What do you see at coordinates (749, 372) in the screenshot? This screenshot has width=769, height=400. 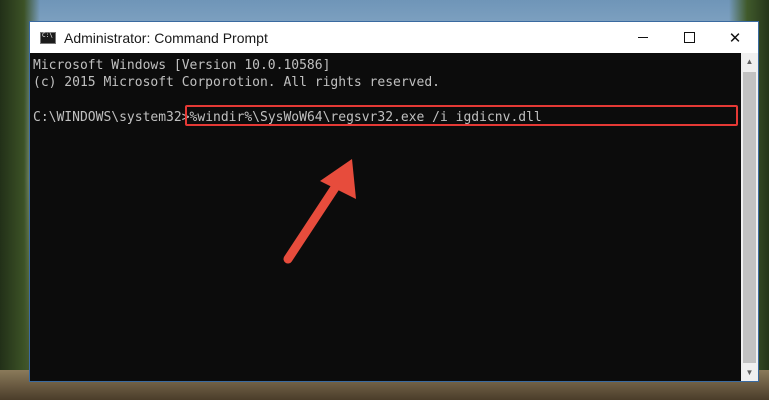 I see `scroll-down-arrow-icon: ▼` at bounding box center [749, 372].